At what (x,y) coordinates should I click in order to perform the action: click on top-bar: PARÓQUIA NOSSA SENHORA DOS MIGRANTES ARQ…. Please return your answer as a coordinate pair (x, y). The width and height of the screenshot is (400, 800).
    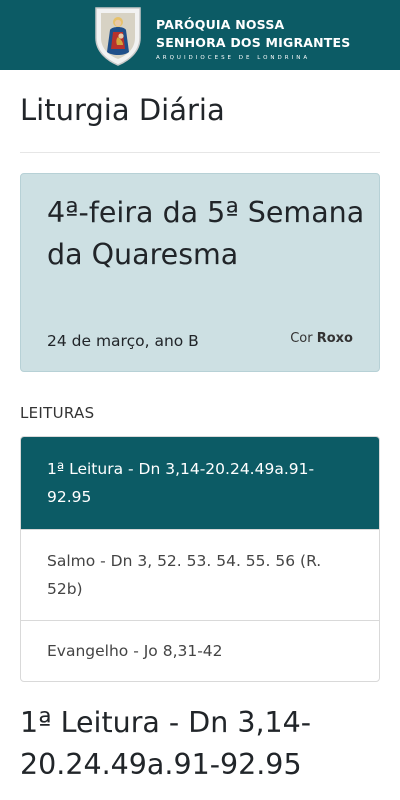
    Looking at the image, I should click on (200, 35).